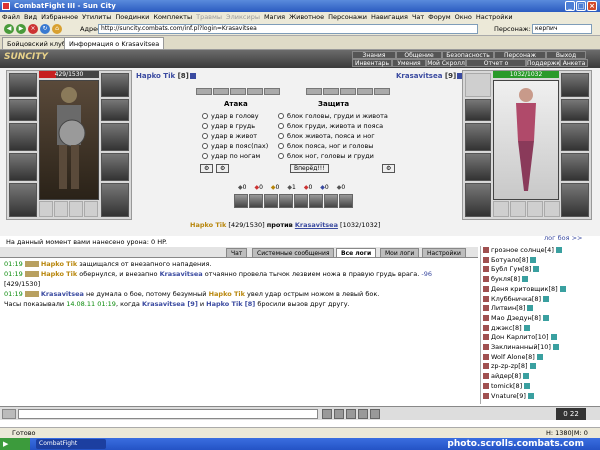 Image resolution: width=600 pixels, height=450 pixels. Describe the element at coordinates (506, 328) in the screenshot. I see `user-name: джэкс[8]` at that location.